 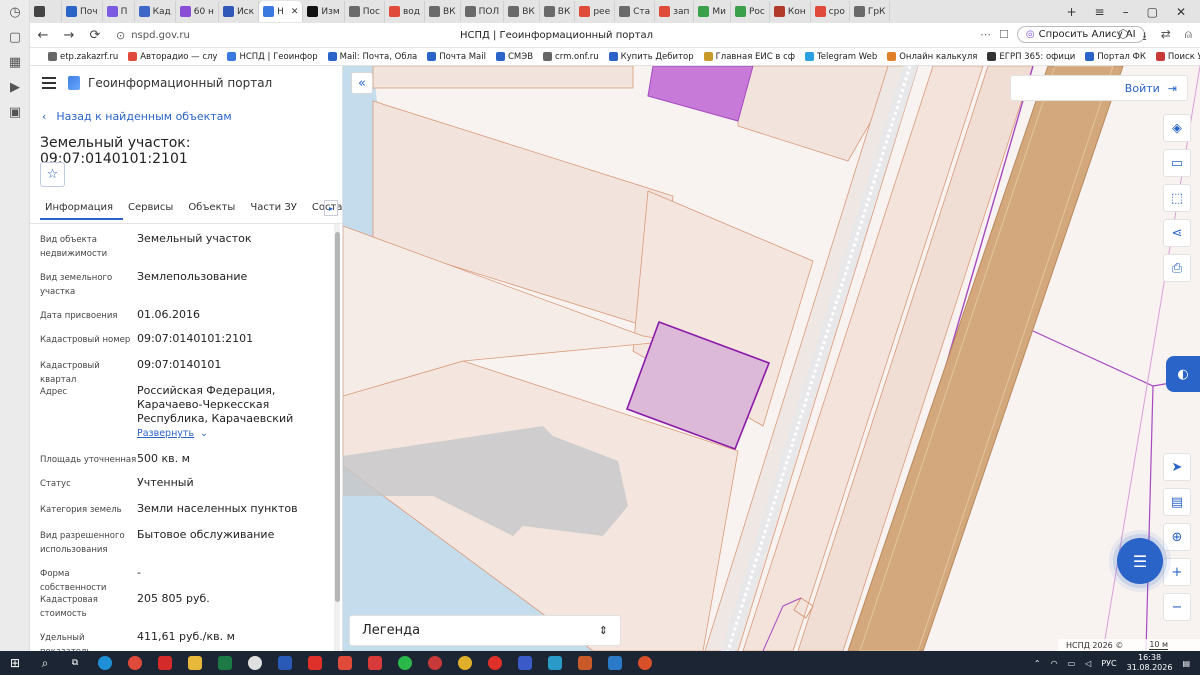 What do you see at coordinates (1150, 663) in the screenshot?
I see `clock: 16:38 31.08.2026` at bounding box center [1150, 663].